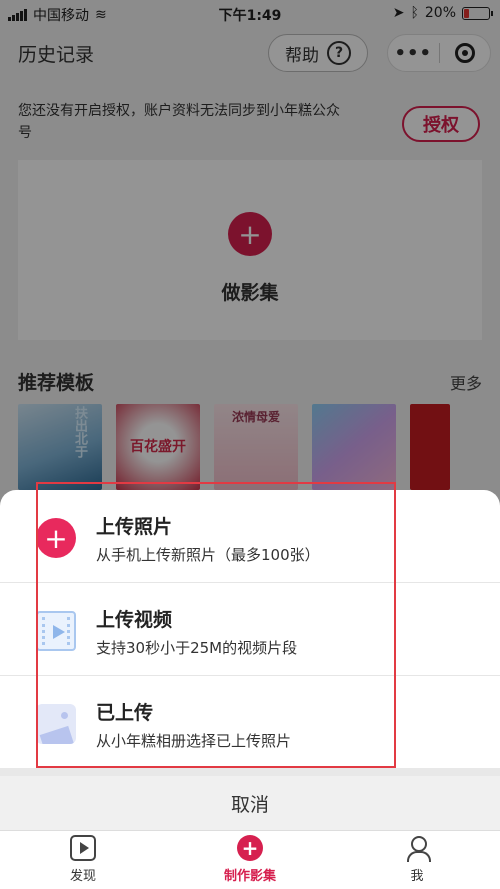 Image resolution: width=500 pixels, height=889 pixels. What do you see at coordinates (417, 876) in the screenshot?
I see `tab-label: 我` at bounding box center [417, 876].